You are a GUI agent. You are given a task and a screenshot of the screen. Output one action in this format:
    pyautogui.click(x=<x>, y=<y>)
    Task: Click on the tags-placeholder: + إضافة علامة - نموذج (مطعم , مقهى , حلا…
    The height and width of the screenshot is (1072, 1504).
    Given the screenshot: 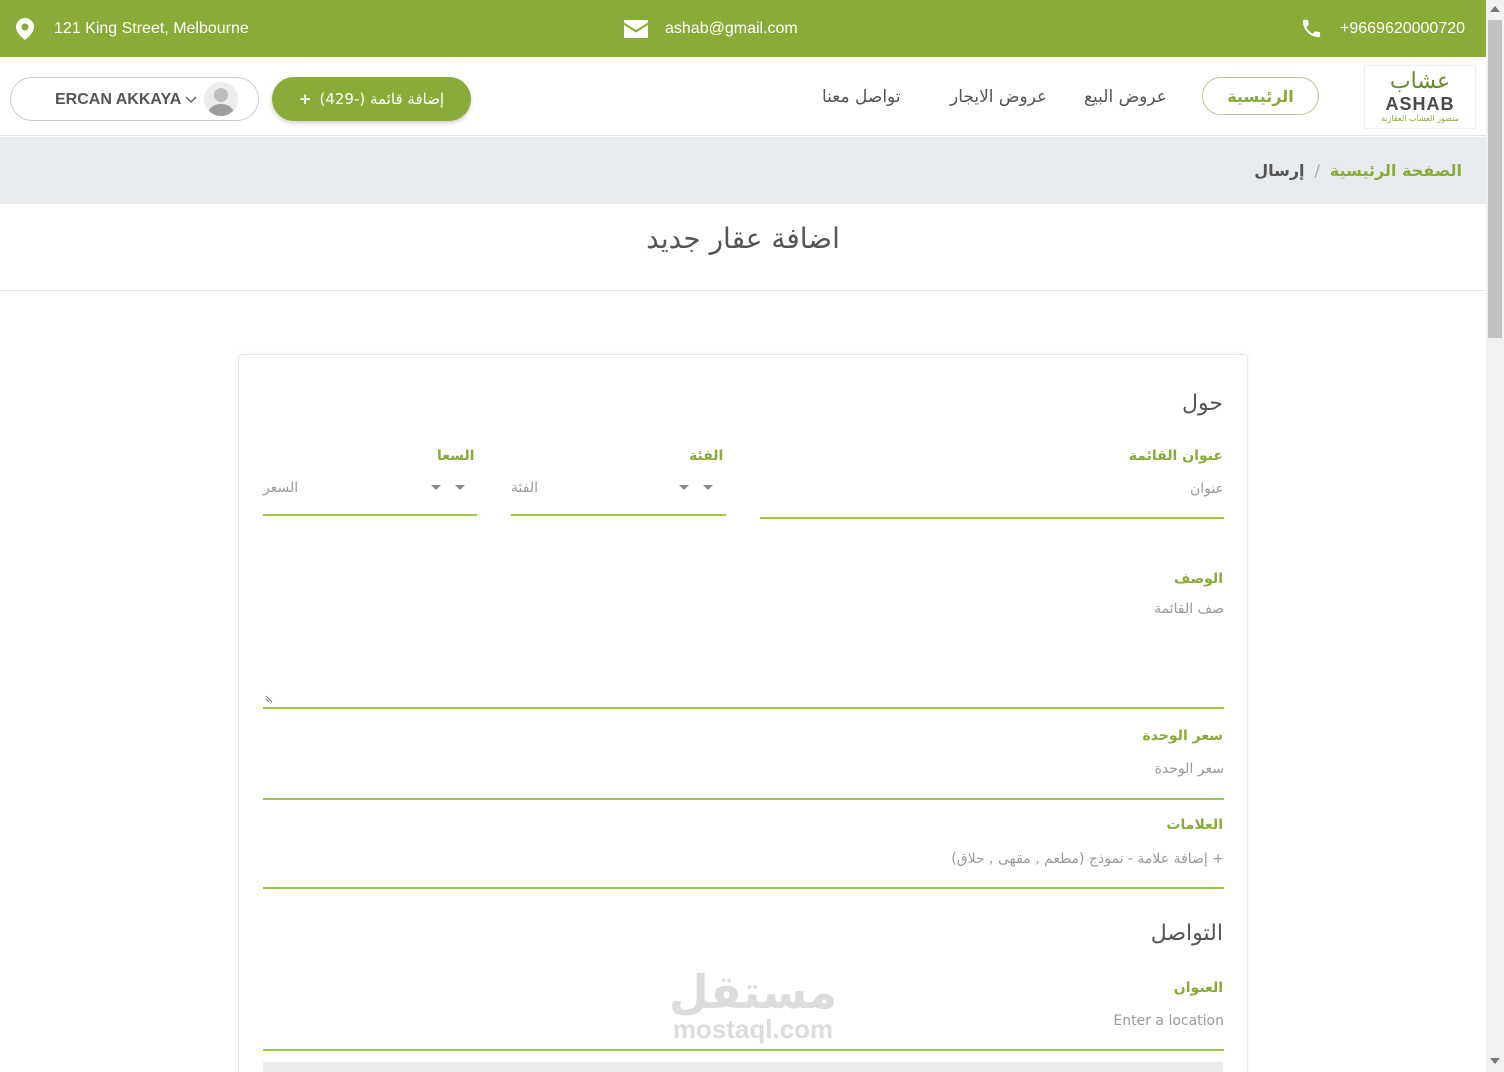 What is the action you would take?
    pyautogui.click(x=1087, y=859)
    